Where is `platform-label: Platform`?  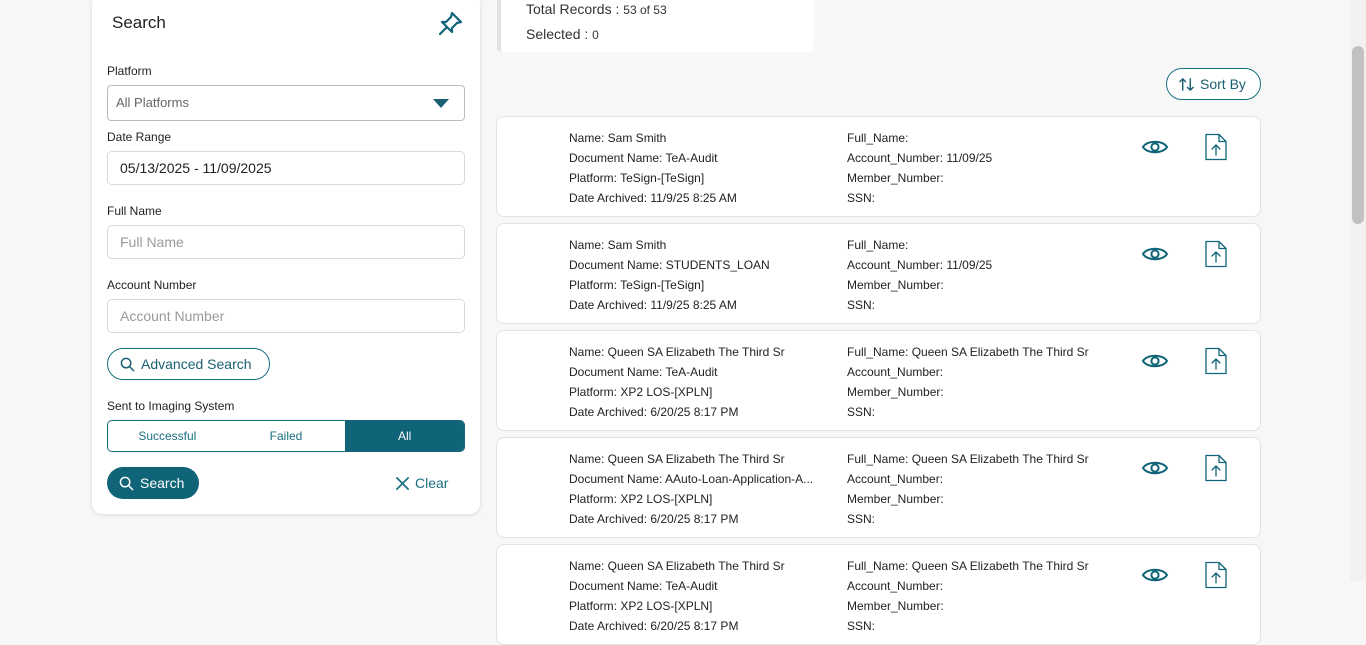
platform-label: Platform is located at coordinates (129, 71).